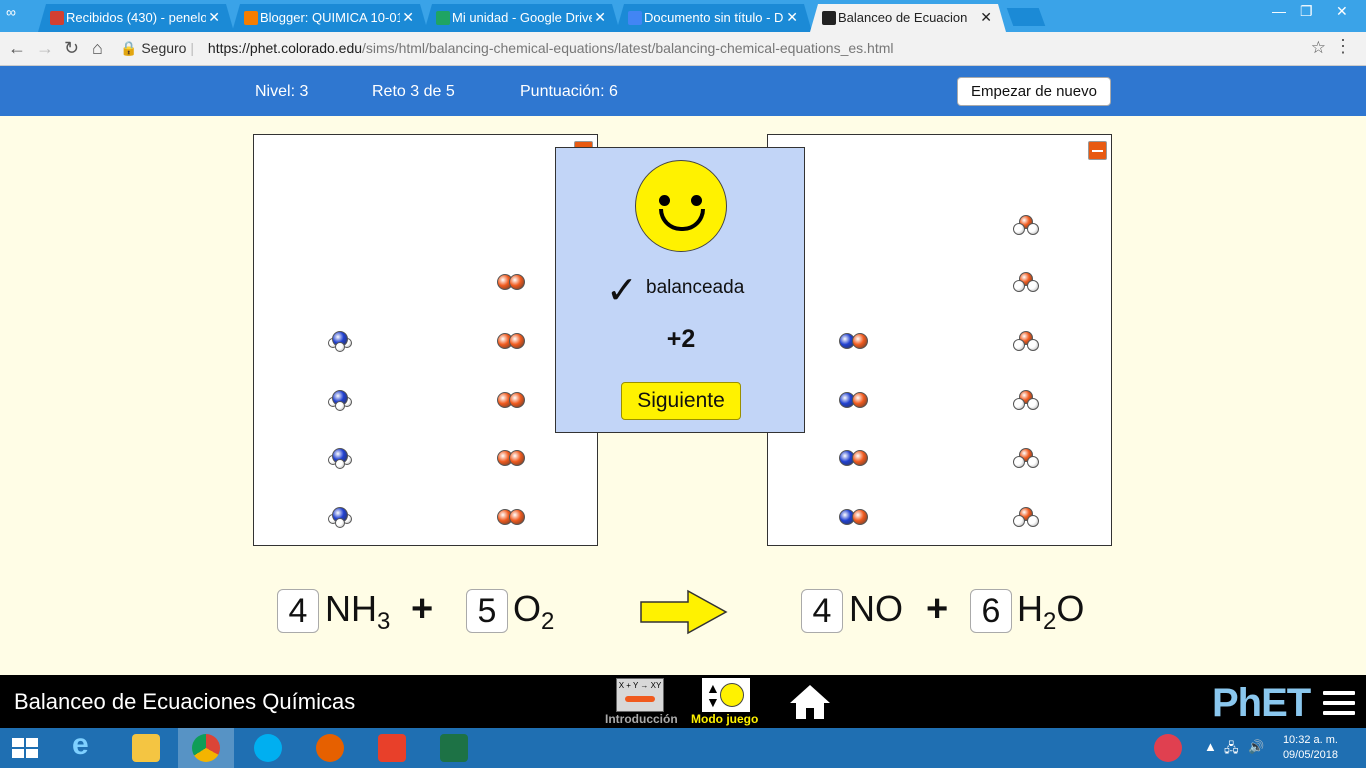 The width and height of the screenshot is (1366, 768). Describe the element at coordinates (298, 611) in the screenshot. I see `coefficient-nh3: 4` at that location.